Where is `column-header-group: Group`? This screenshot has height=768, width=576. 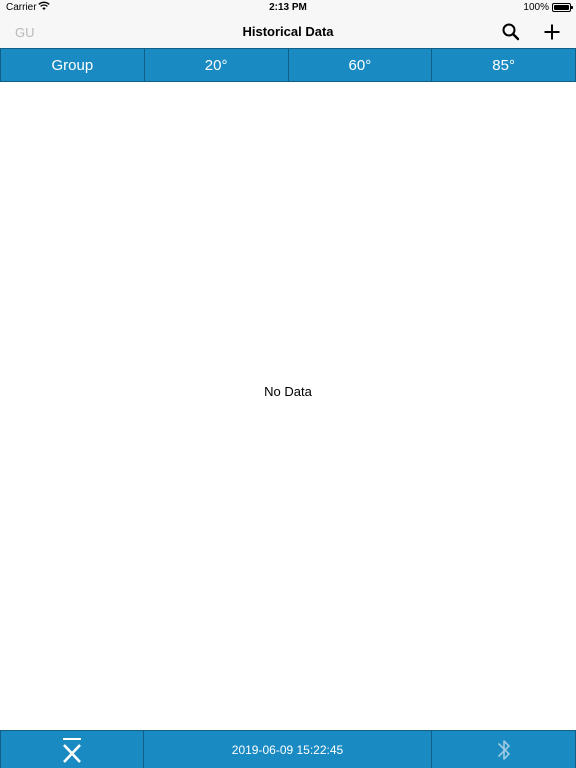
column-header-group: Group is located at coordinates (72, 65).